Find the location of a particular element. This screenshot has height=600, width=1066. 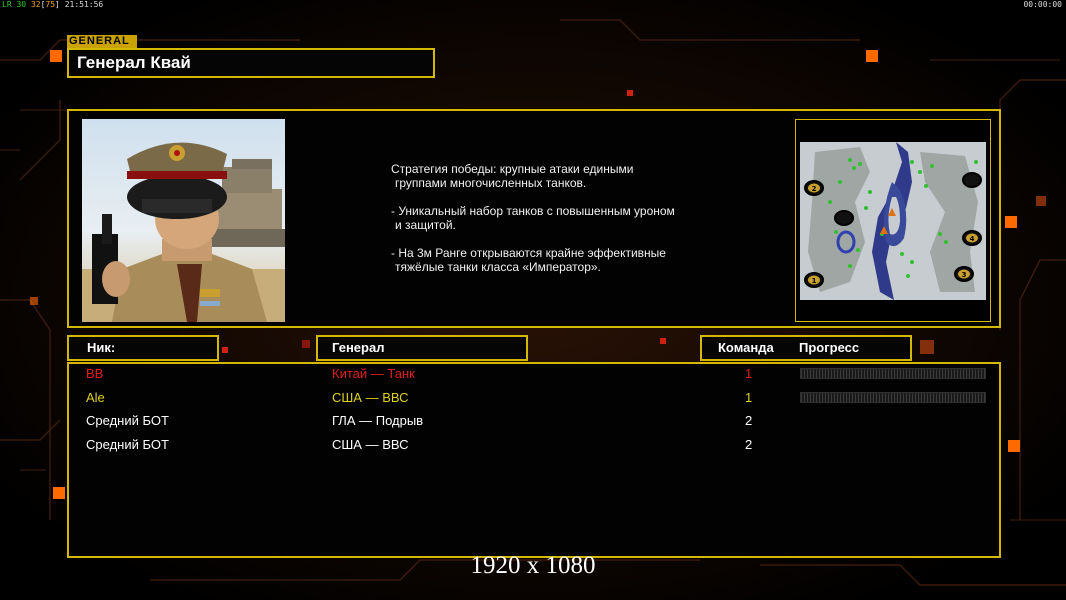

map-icon: 1 2 3 4 is located at coordinates (893, 221).